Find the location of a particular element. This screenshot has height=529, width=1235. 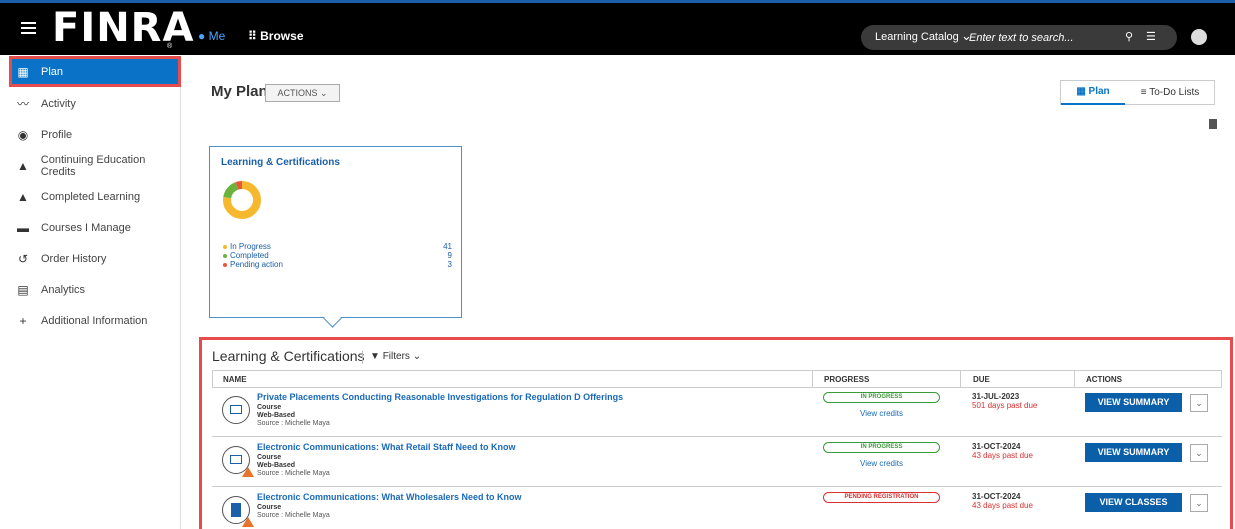

warning-icon is located at coordinates (248, 522).